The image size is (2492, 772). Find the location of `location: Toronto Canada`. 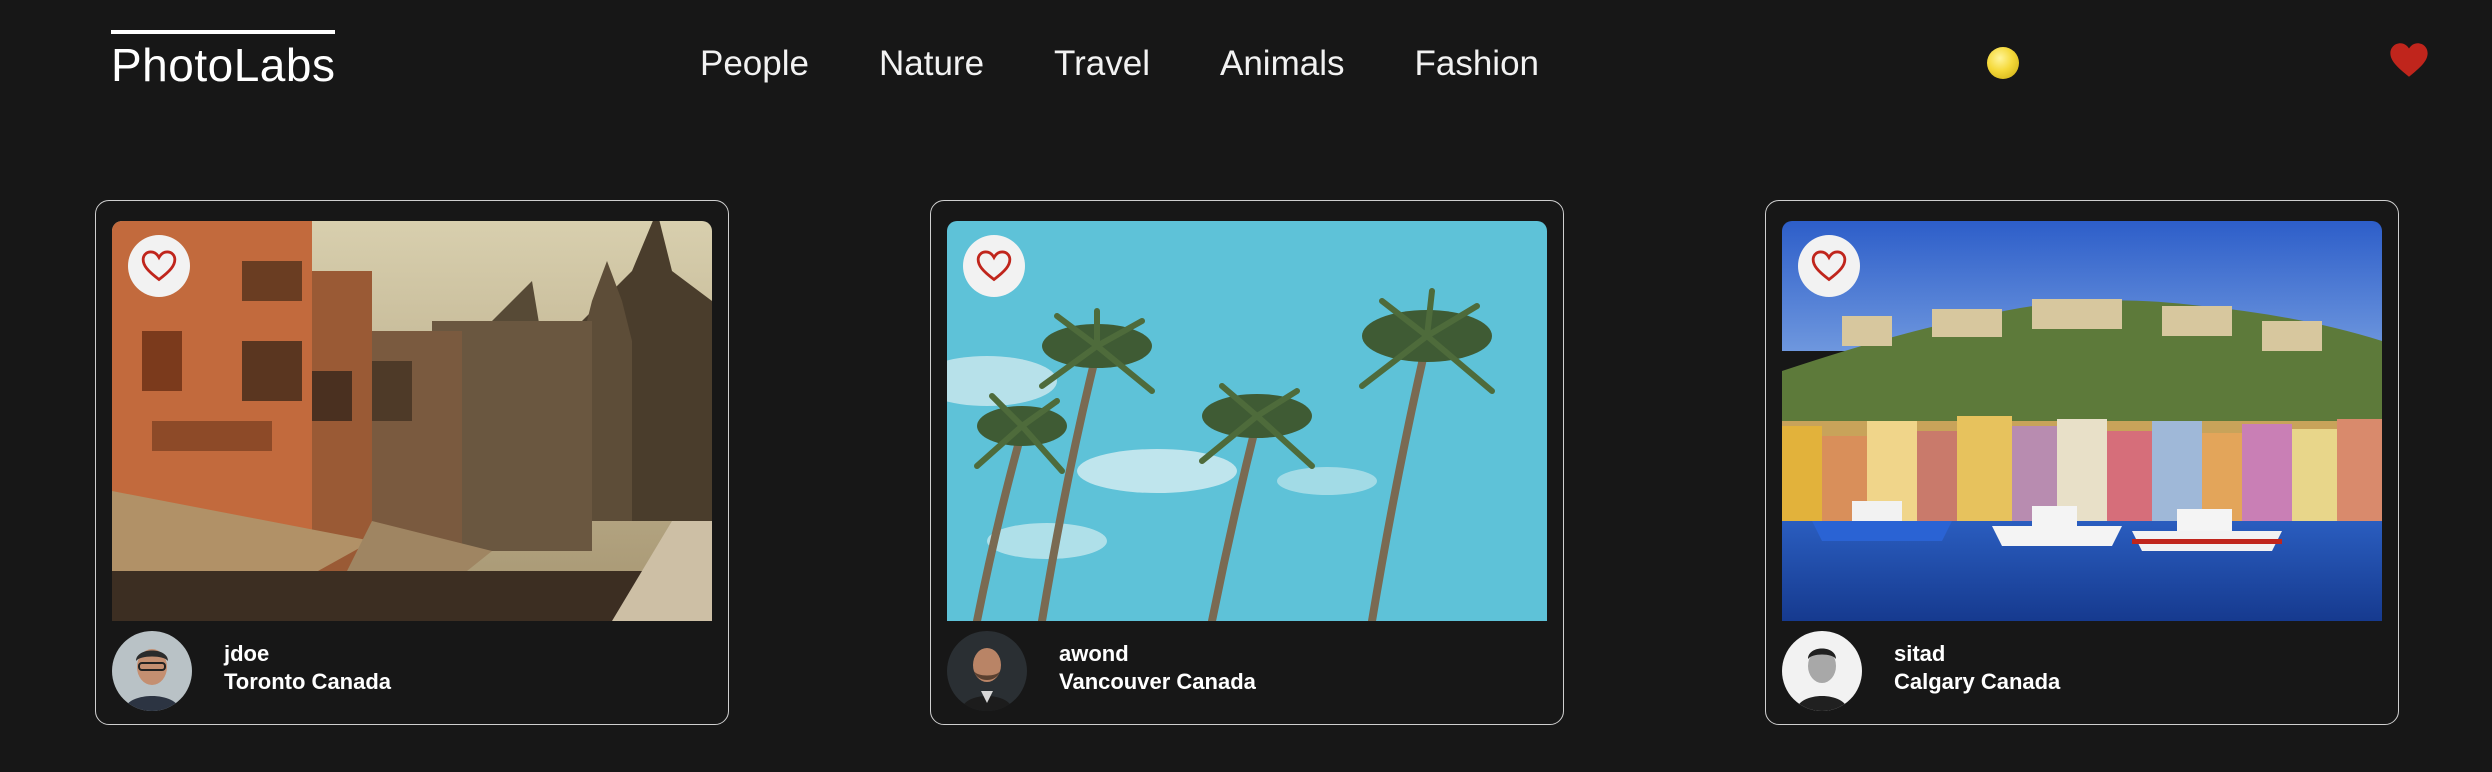

location: Toronto Canada is located at coordinates (308, 681).